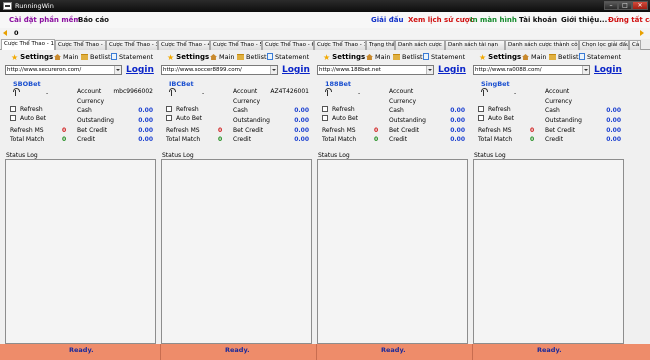 This screenshot has height=360, width=650. Describe the element at coordinates (441, 20) in the screenshot. I see `menu-bet-history: Xem lịch sử cược` at that location.